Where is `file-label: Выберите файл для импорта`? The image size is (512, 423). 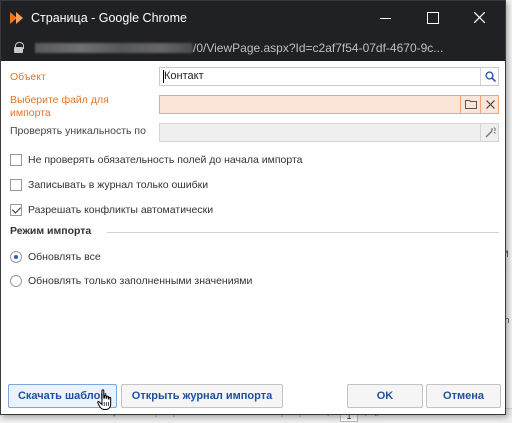 file-label: Выберите файл для импорта is located at coordinates (59, 106).